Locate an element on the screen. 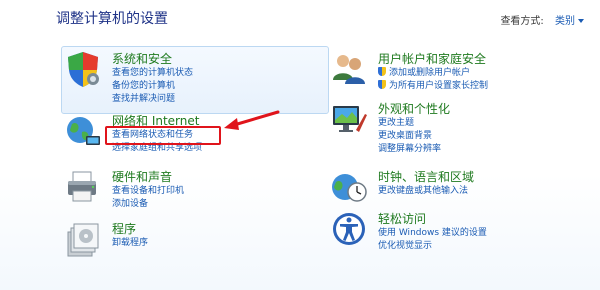 Image resolution: width=600 pixels, height=290 pixels. category-title: 用户帐户和家庭安全 is located at coordinates (432, 58).